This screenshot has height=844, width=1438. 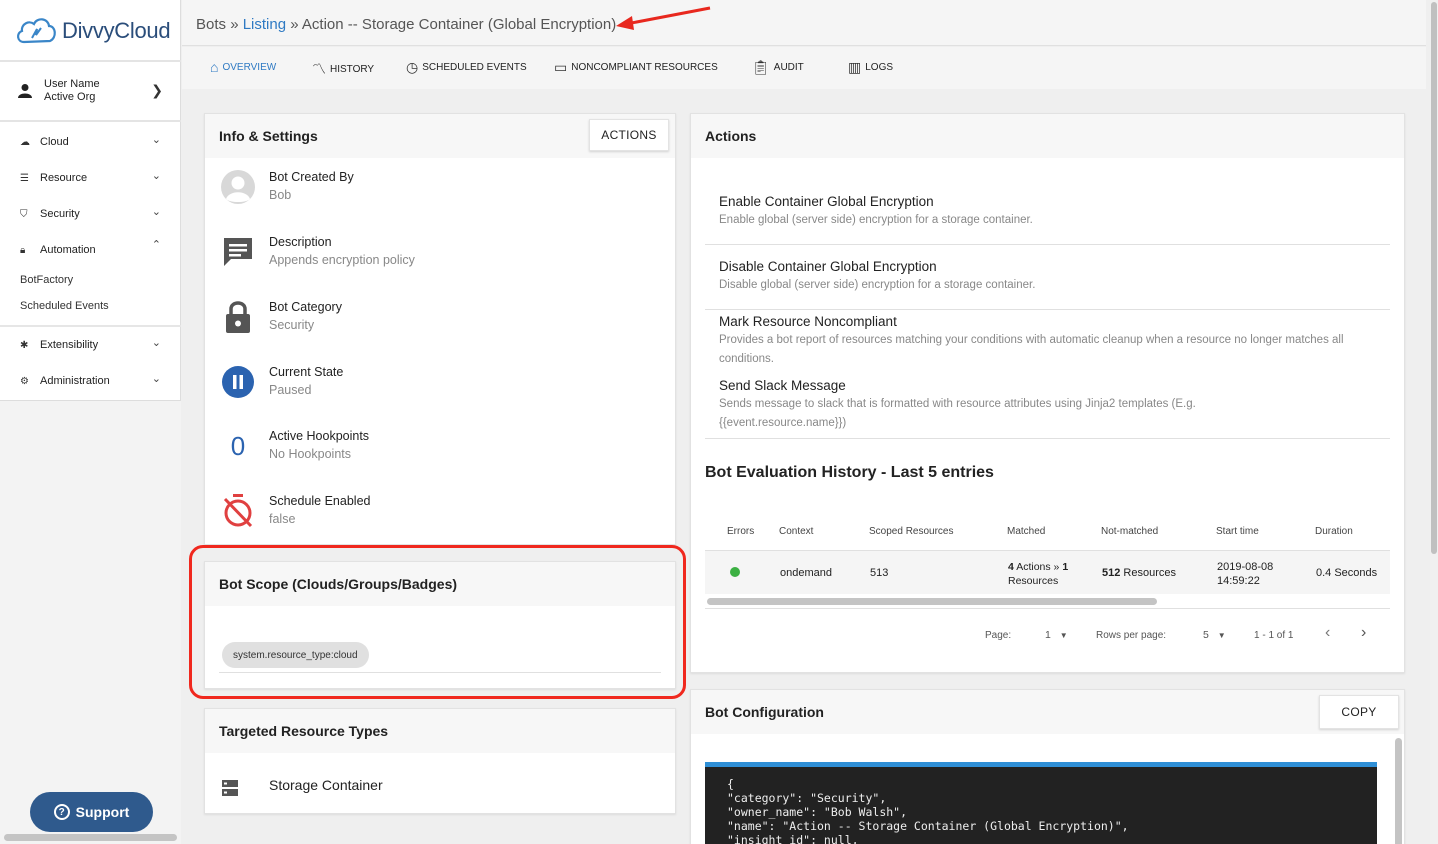 I want to click on page-scrollbar-thumb, so click(x=1434, y=278).